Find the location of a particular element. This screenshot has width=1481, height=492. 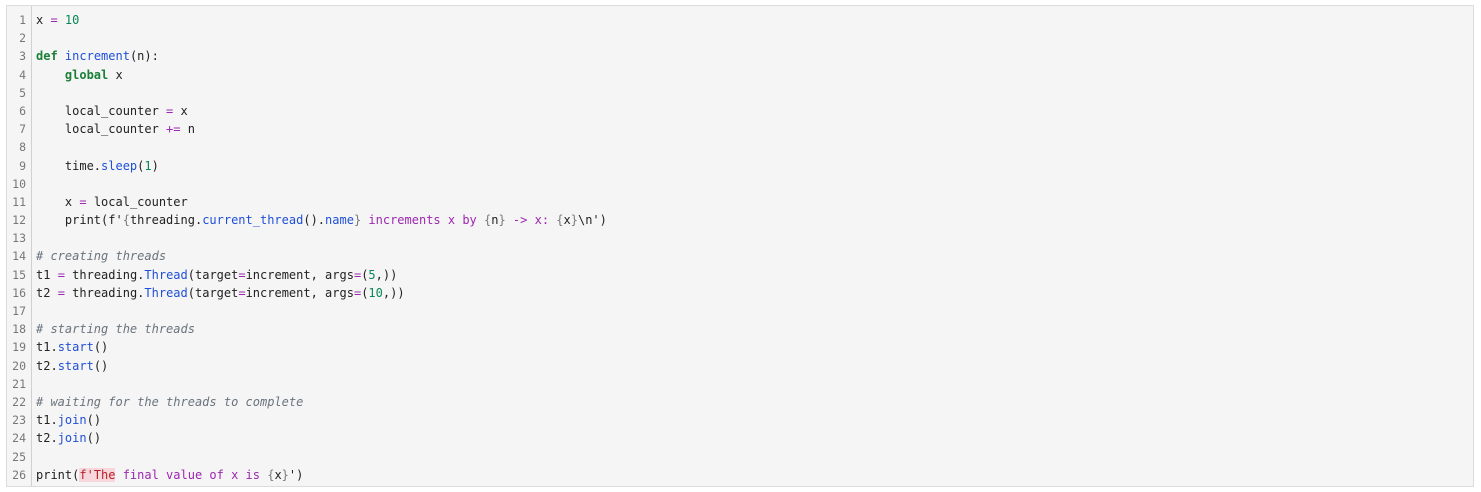

code-line: 8 is located at coordinates (740, 147).